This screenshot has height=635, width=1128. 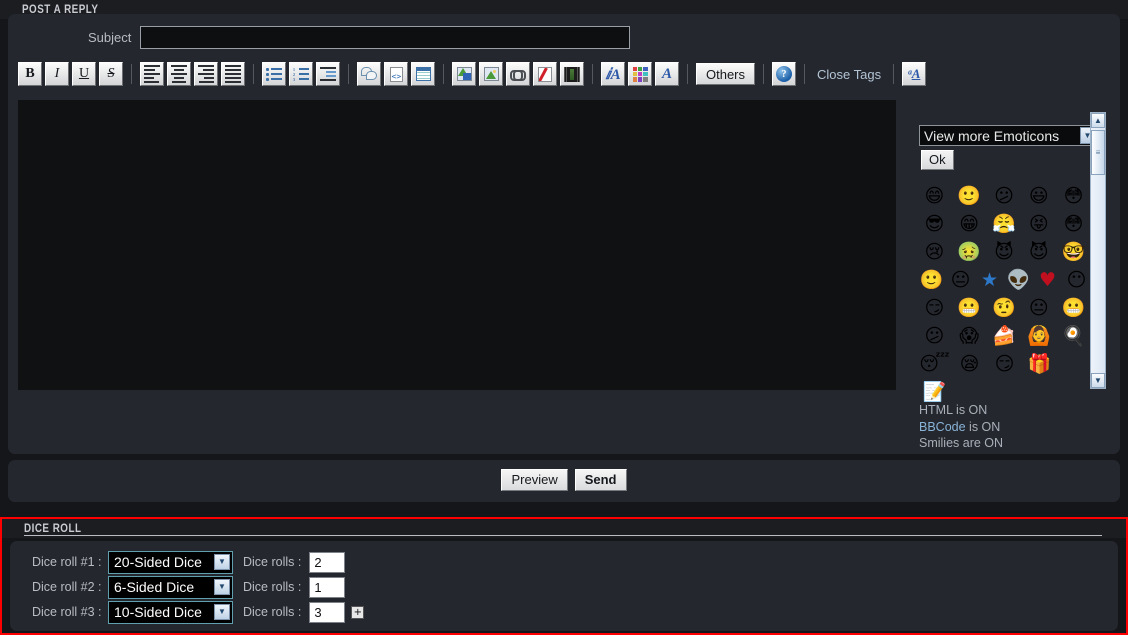 I want to click on dice-rolls-label: Dice rolls :, so click(x=272, y=612).